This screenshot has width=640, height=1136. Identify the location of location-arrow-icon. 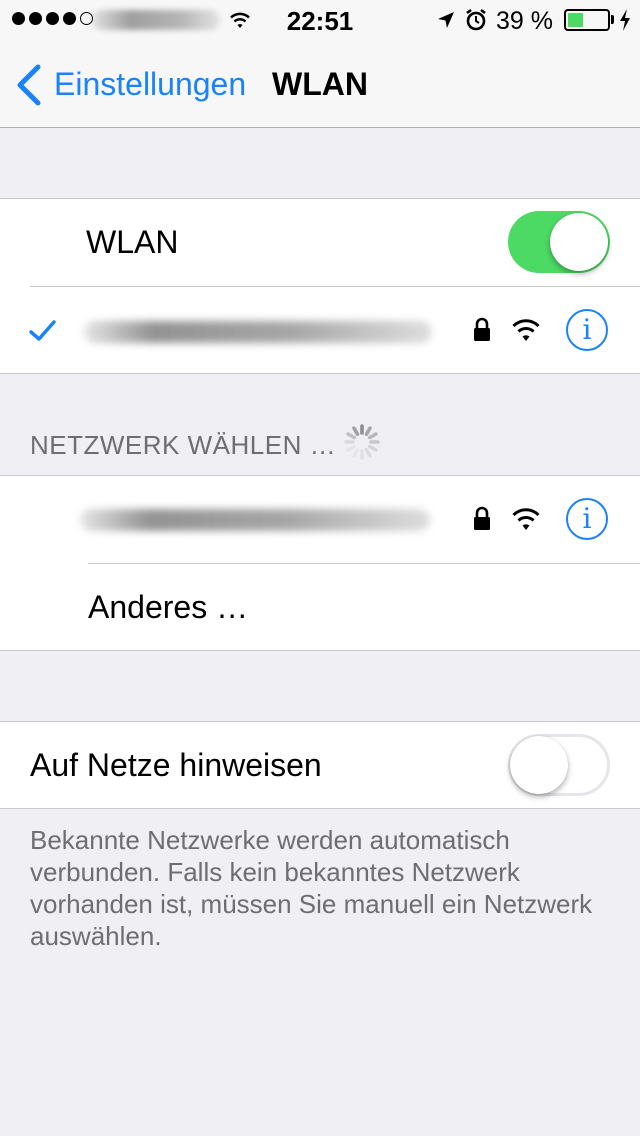
(446, 20).